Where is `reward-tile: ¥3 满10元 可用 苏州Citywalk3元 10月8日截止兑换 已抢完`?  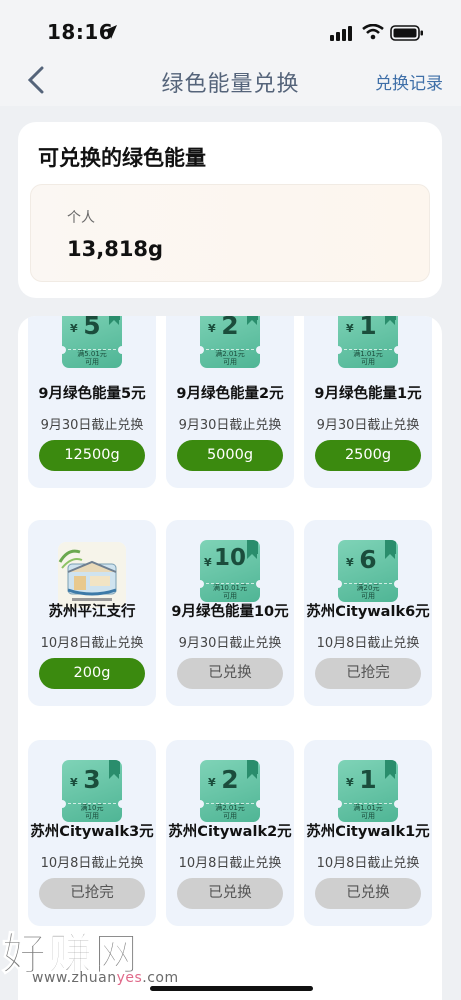 reward-tile: ¥3 满10元 可用 苏州Citywalk3元 10月8日截止兑换 已抢完 is located at coordinates (92, 833).